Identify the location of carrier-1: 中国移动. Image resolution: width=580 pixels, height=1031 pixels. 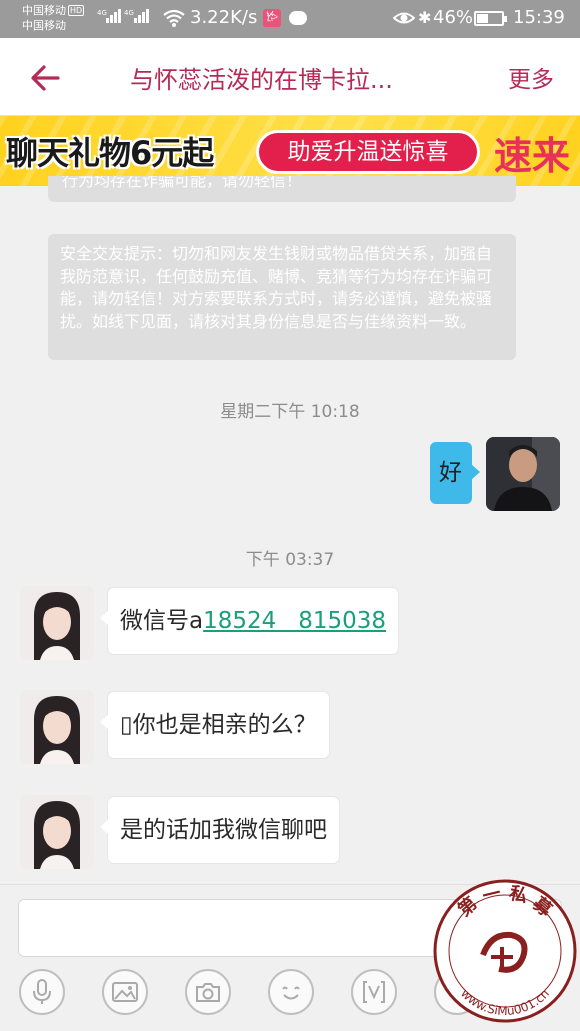
(44, 10).